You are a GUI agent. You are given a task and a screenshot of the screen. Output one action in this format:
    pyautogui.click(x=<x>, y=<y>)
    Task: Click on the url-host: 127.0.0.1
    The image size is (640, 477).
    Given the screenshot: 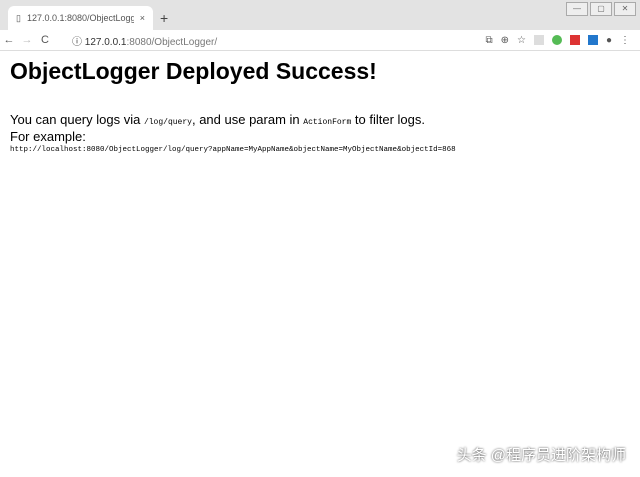 What is the action you would take?
    pyautogui.click(x=105, y=42)
    